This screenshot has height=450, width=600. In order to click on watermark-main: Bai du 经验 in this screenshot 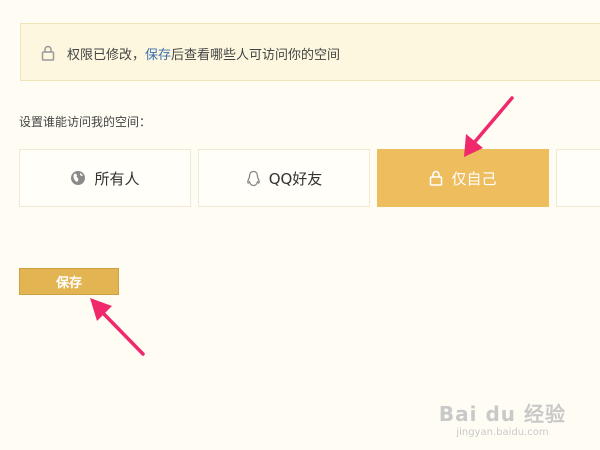, I will do `click(502, 414)`.